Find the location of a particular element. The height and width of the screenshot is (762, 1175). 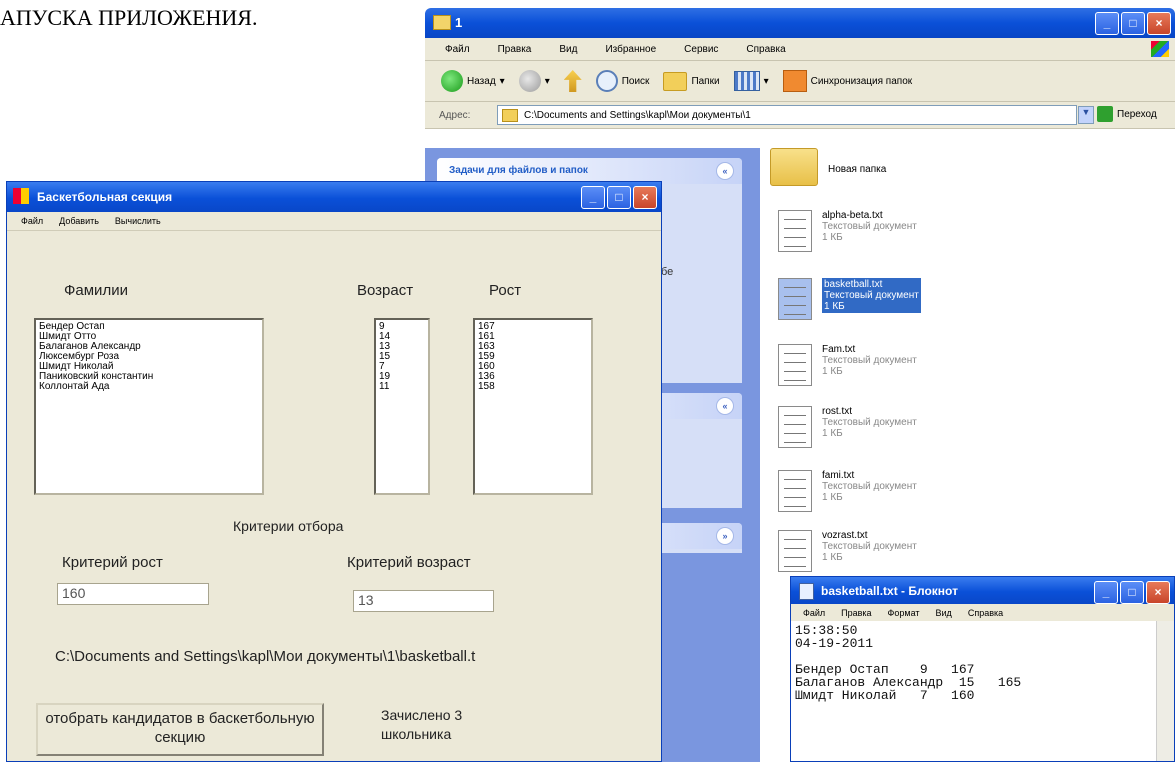

list-item: 11 is located at coordinates (402, 387).